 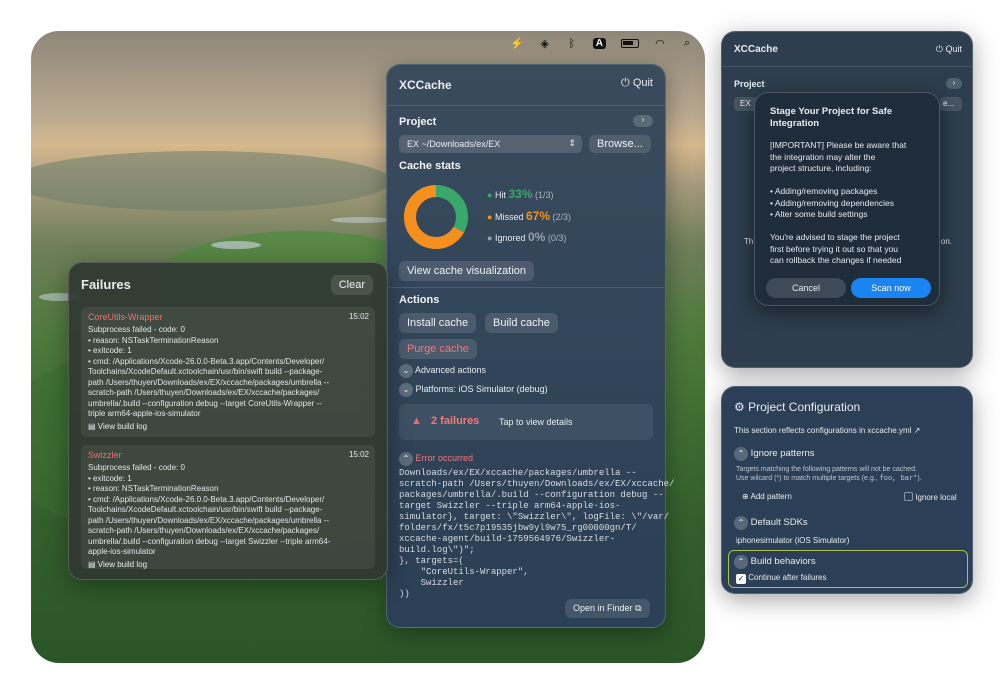 What do you see at coordinates (687, 43) in the screenshot?
I see `search-icon: ⌕` at bounding box center [687, 43].